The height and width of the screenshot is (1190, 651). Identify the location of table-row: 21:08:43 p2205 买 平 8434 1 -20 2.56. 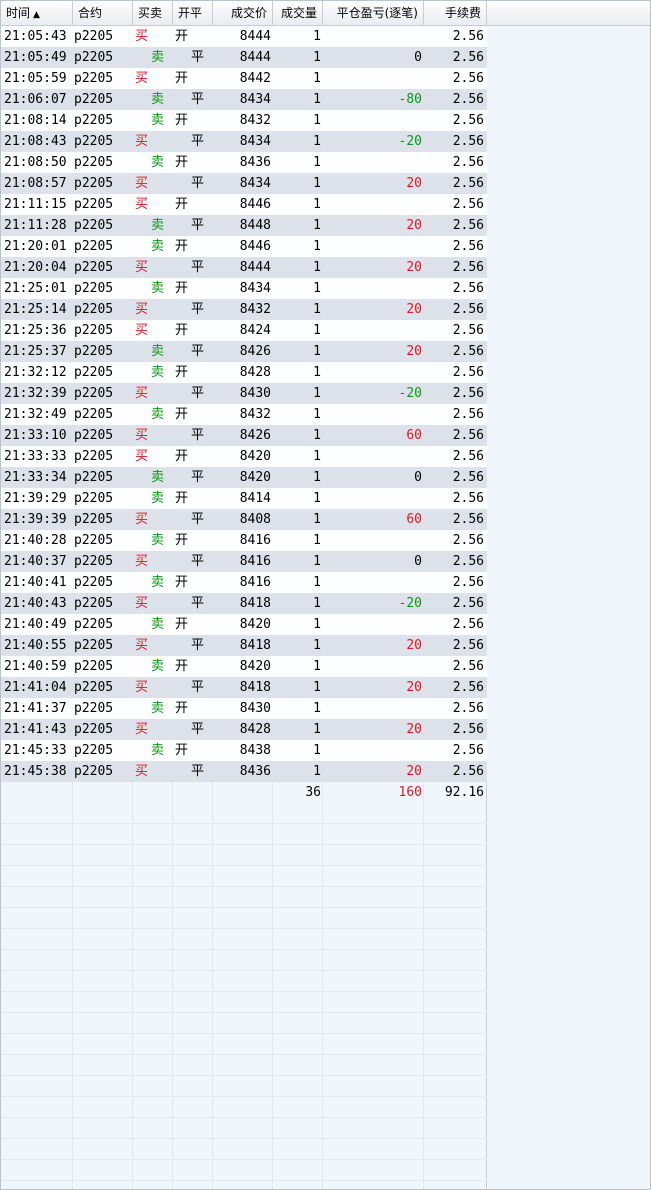
(244, 141).